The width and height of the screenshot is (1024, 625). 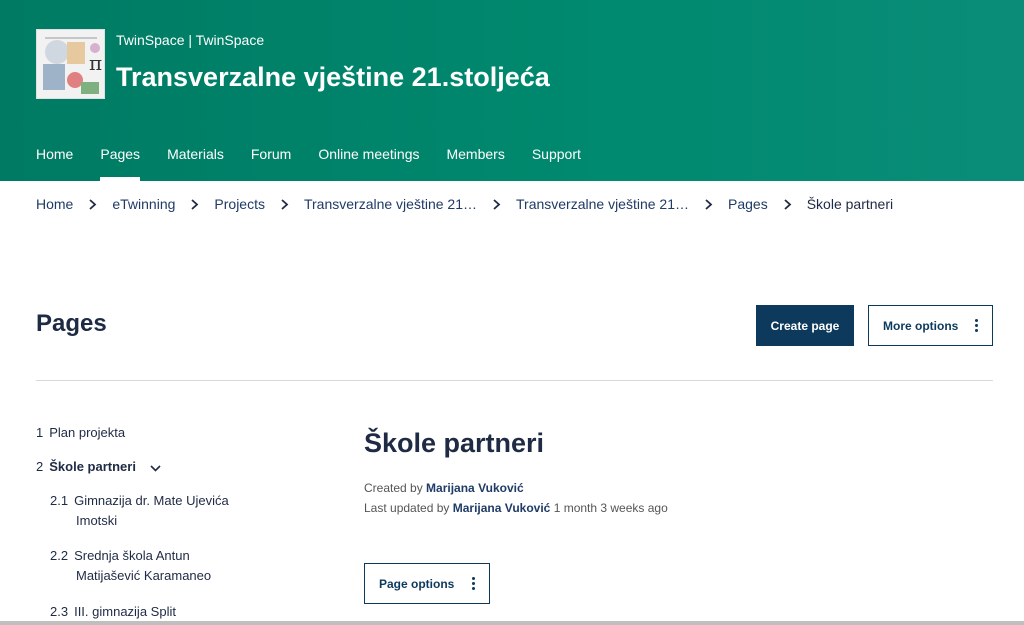 What do you see at coordinates (97, 520) in the screenshot?
I see `tree-item-label-continued: Imotski` at bounding box center [97, 520].